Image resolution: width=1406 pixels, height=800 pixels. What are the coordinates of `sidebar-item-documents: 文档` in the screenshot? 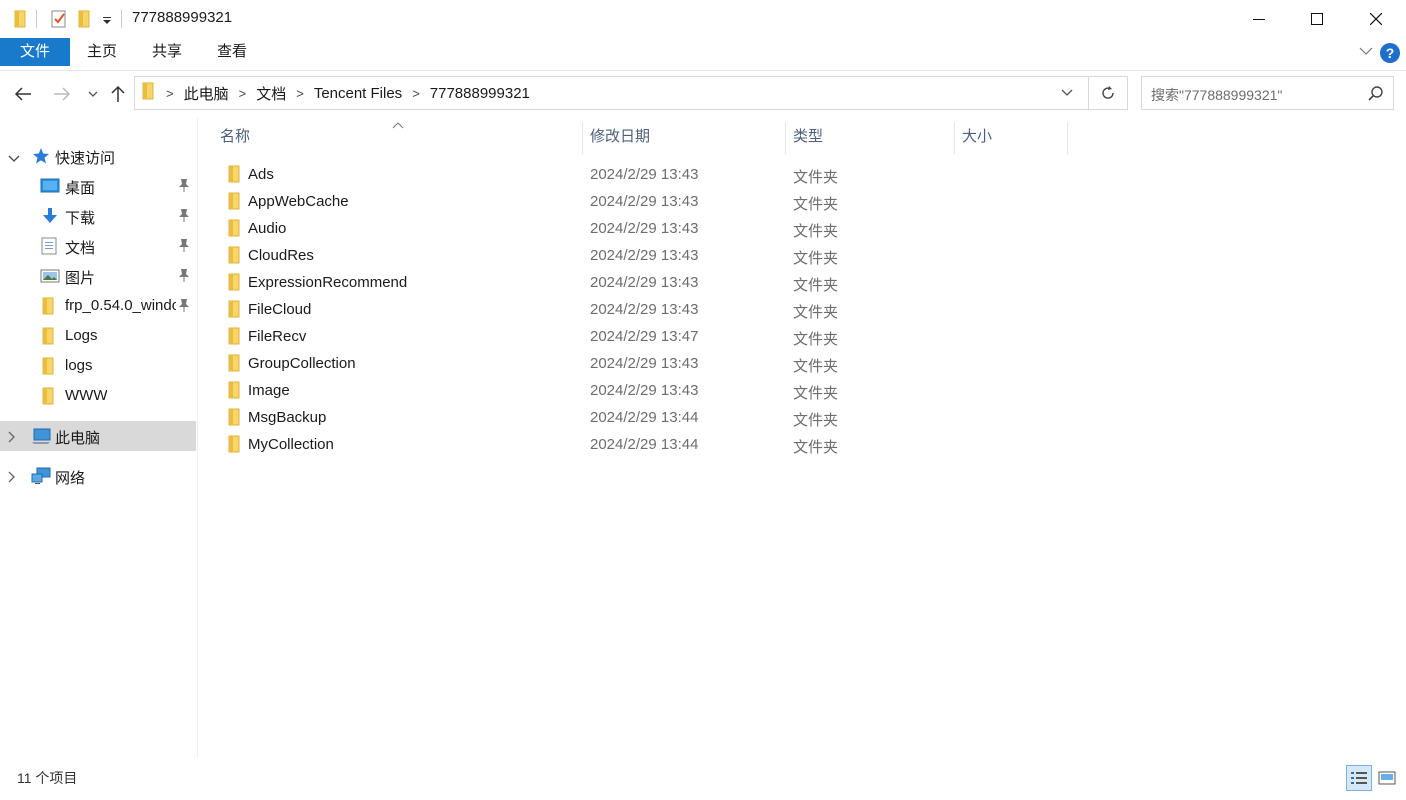 It's located at (98, 246).